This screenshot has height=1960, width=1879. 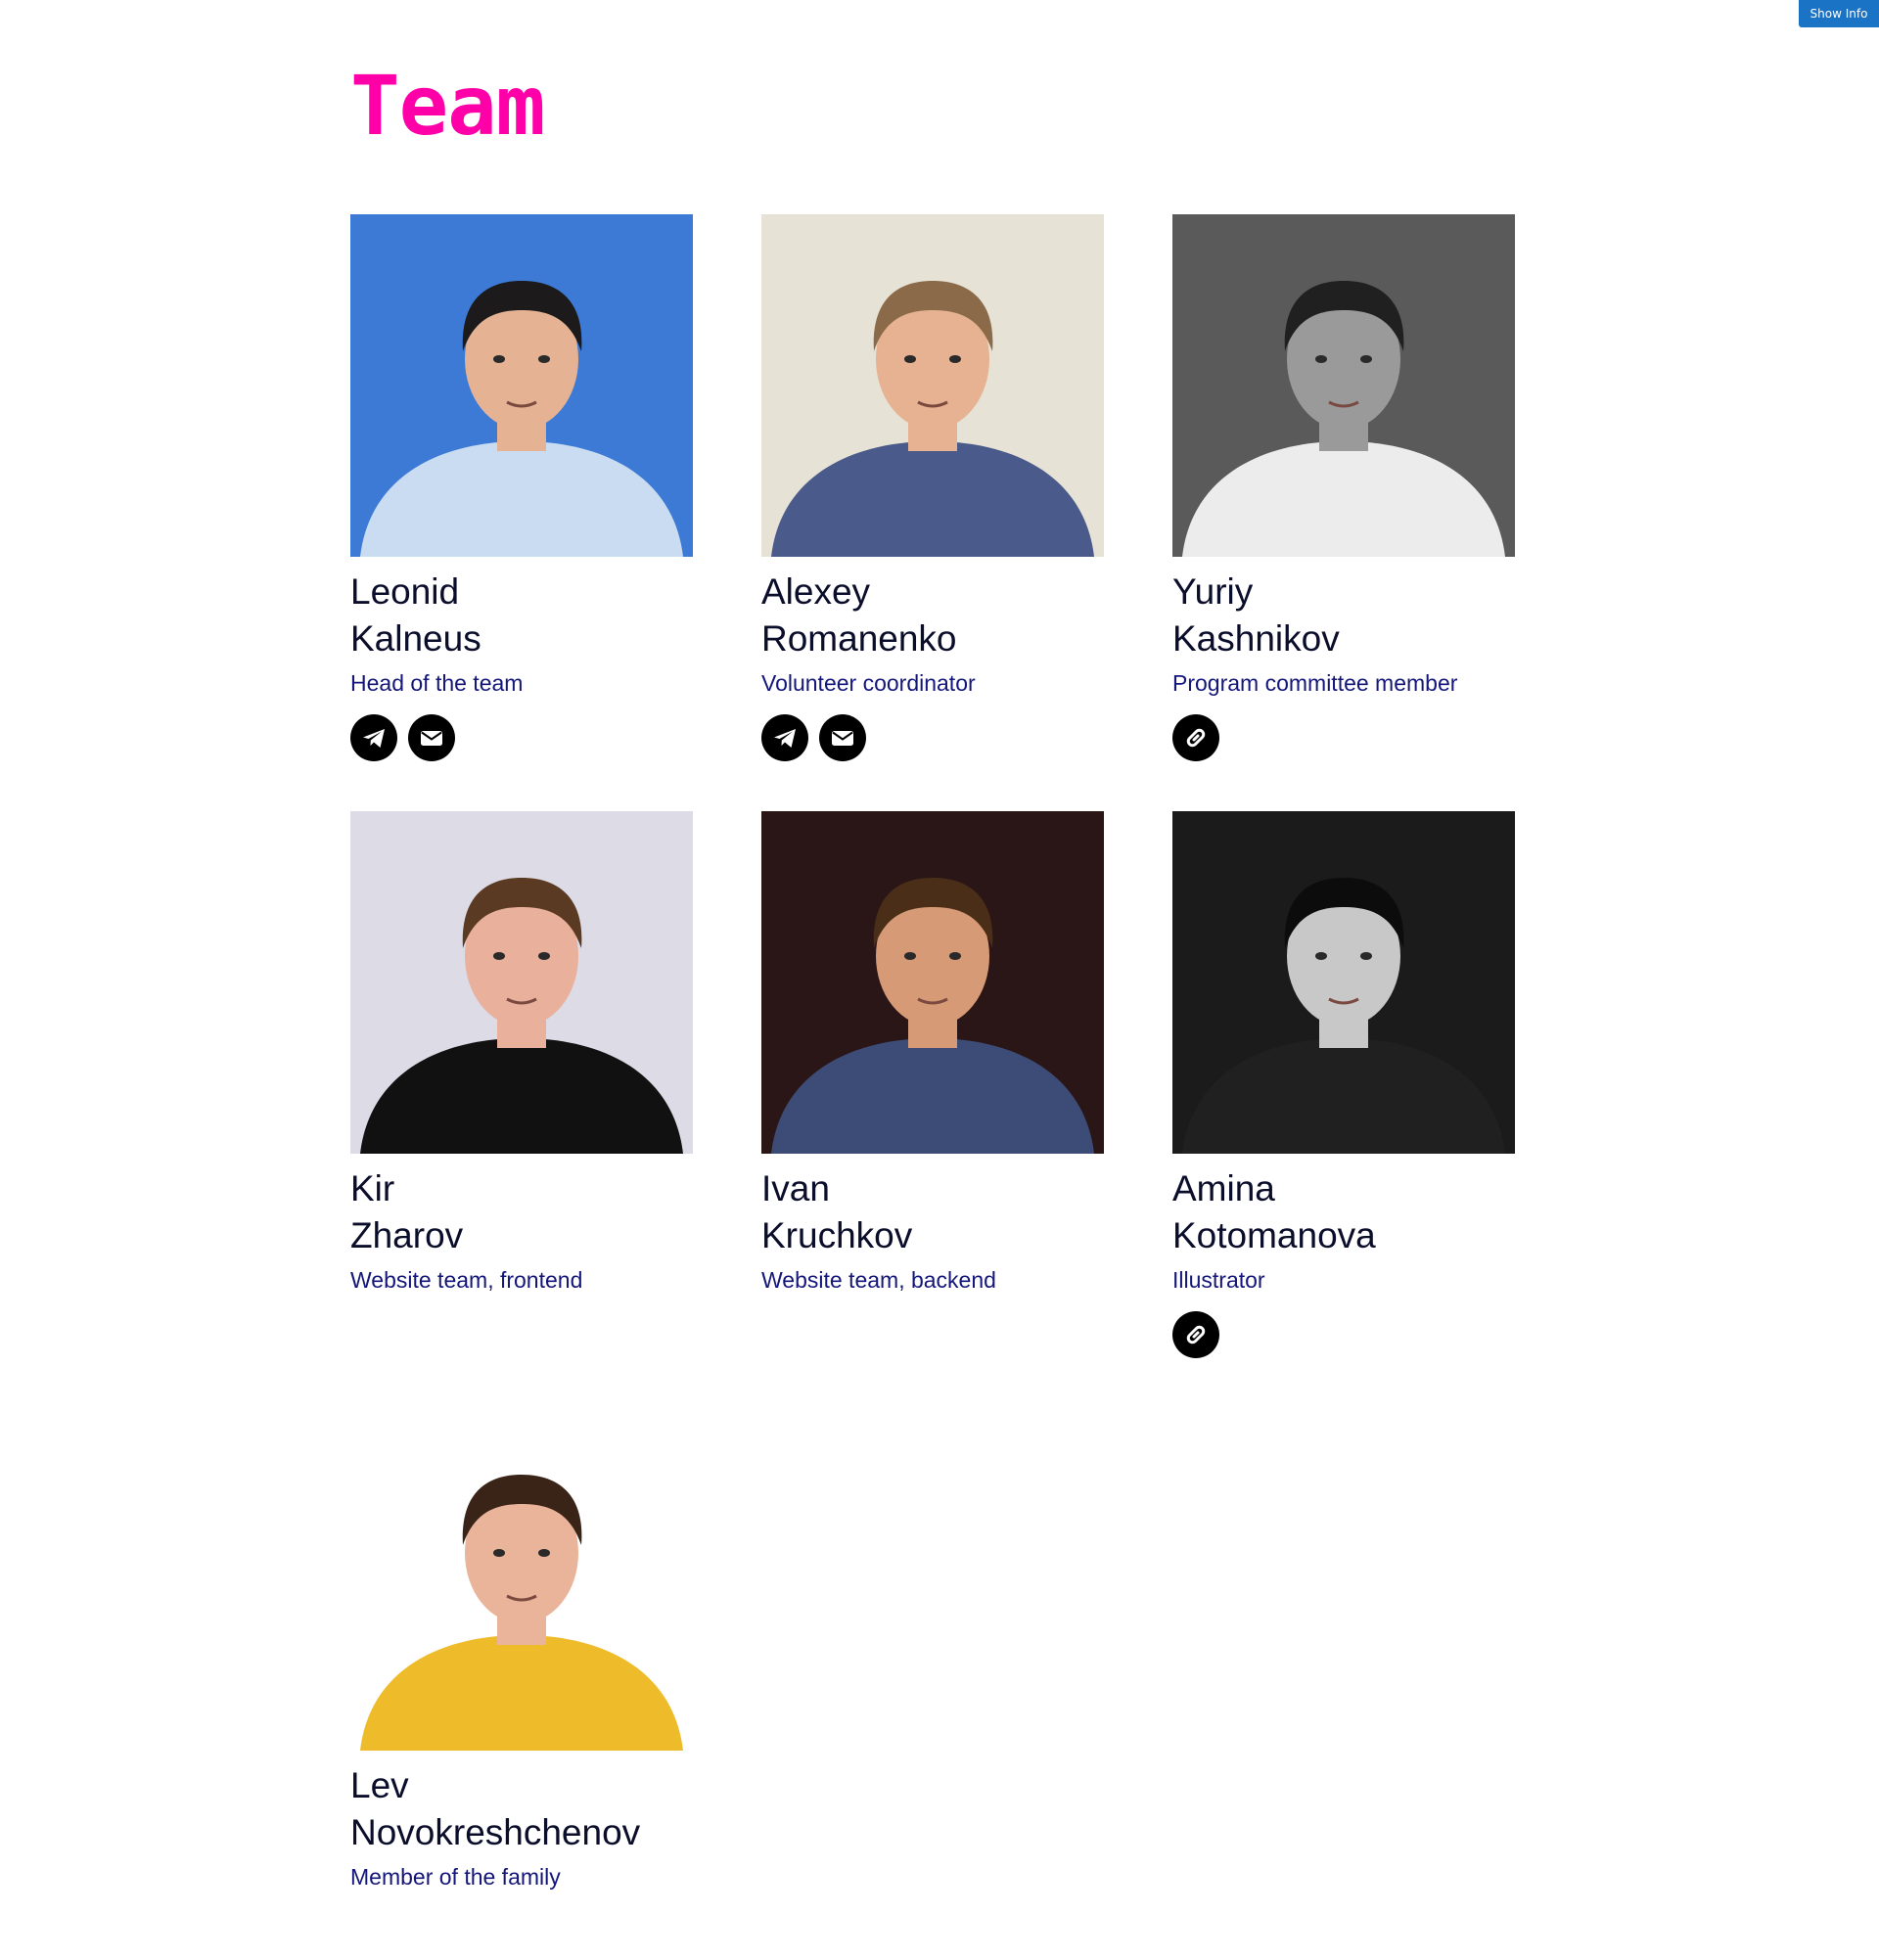 What do you see at coordinates (1343, 1212) in the screenshot?
I see `member-name: Amina Kotomanova` at bounding box center [1343, 1212].